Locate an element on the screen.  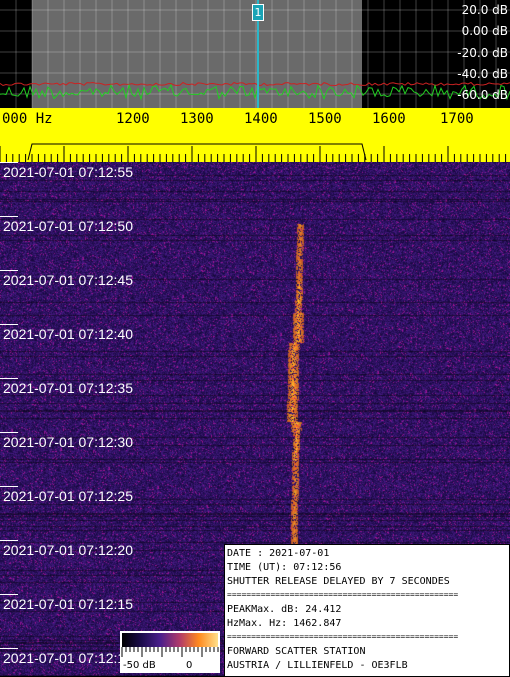
timestamp-label: 2021-07-01 07:12:45 is located at coordinates (68, 280).